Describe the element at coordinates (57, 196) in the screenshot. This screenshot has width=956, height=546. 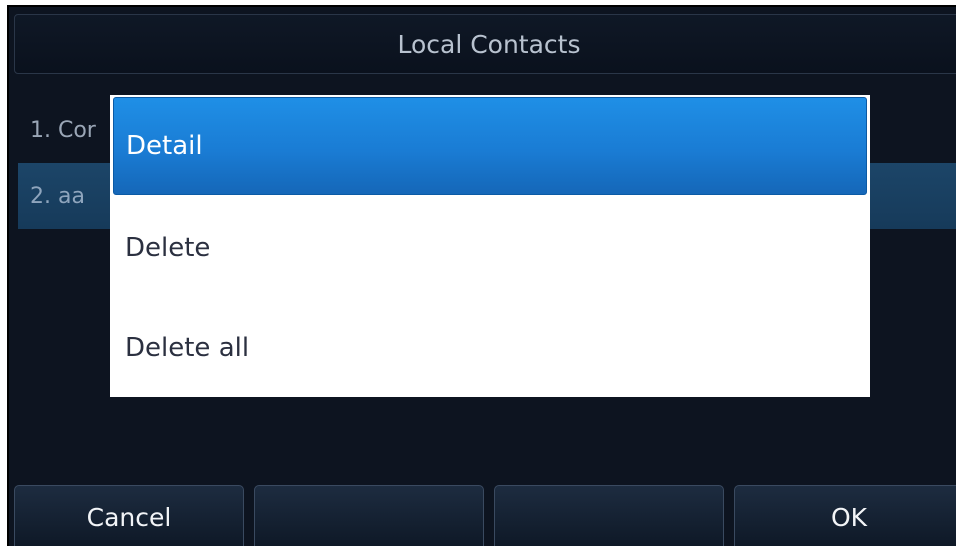
I see `contact-label: 2. aa` at that location.